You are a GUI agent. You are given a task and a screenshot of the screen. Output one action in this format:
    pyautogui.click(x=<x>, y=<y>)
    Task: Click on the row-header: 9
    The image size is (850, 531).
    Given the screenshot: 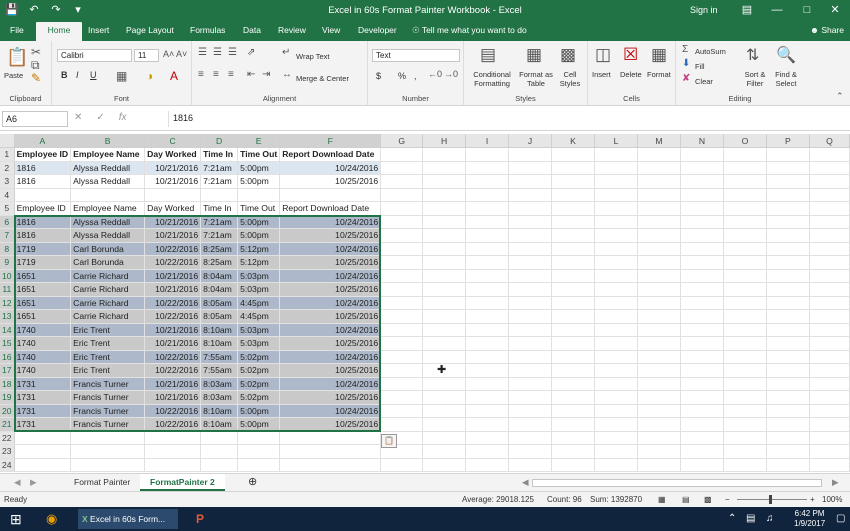 What is the action you would take?
    pyautogui.click(x=7, y=262)
    